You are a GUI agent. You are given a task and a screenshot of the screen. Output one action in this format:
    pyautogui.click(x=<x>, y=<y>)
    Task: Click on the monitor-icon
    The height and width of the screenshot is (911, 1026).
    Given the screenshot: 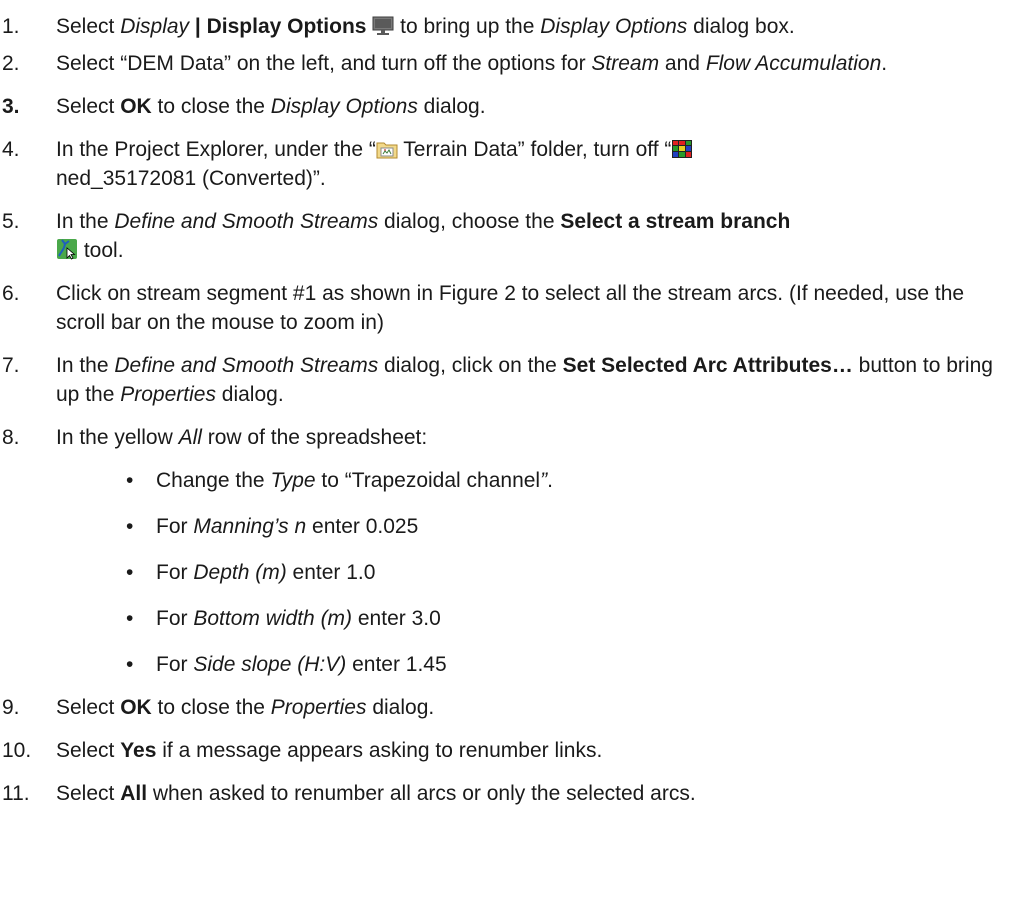 What is the action you would take?
    pyautogui.click(x=383, y=26)
    